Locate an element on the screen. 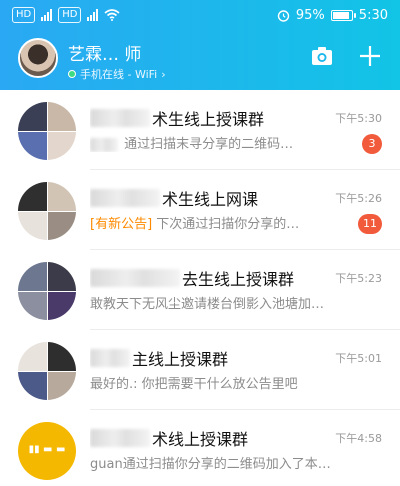  alarm-icon is located at coordinates (283, 15).